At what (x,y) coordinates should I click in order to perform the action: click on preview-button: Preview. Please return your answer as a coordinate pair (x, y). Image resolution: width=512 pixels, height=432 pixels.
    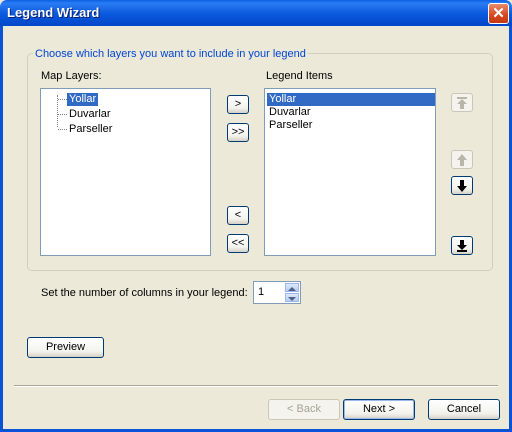
    Looking at the image, I should click on (65, 347).